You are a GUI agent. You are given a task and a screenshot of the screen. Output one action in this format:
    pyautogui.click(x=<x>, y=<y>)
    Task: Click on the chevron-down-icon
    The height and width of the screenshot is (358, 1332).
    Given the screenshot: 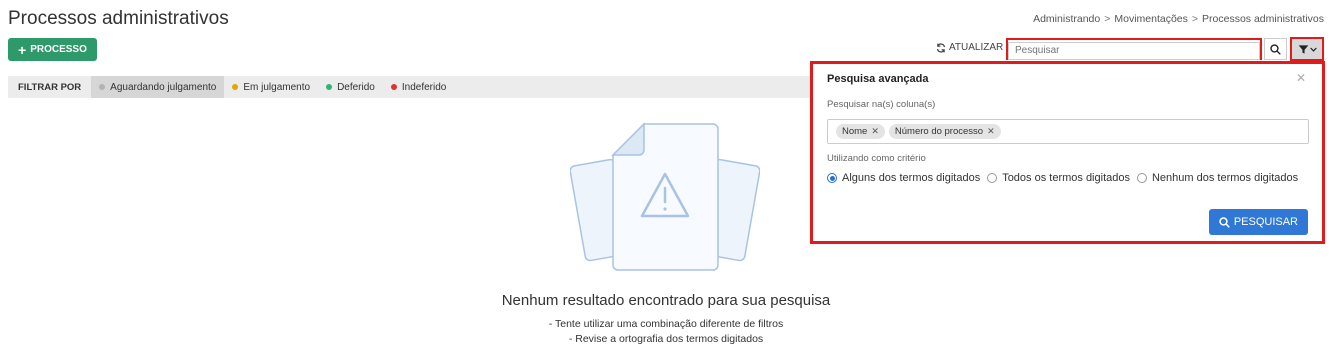 What is the action you would take?
    pyautogui.click(x=1313, y=49)
    